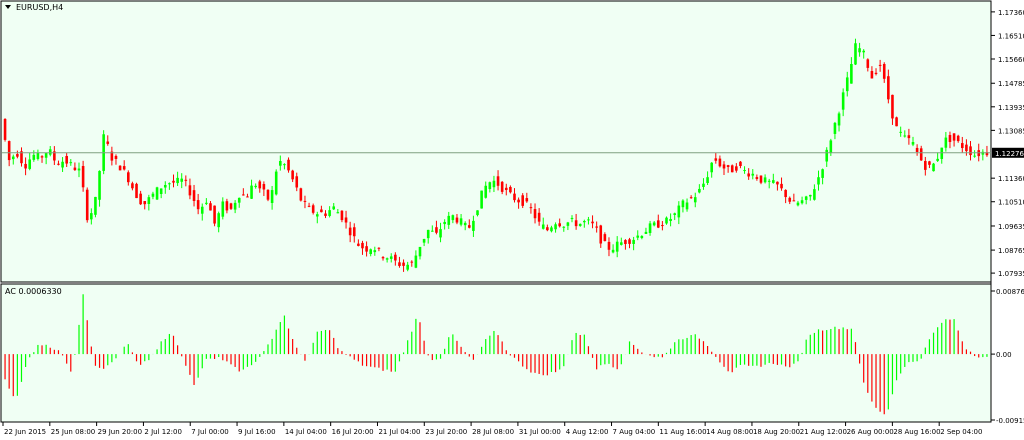 Image resolution: width=1024 pixels, height=440 pixels. Describe the element at coordinates (961, 432) in the screenshot. I see `time-tick-label: 2 Sep 04:00` at that location.